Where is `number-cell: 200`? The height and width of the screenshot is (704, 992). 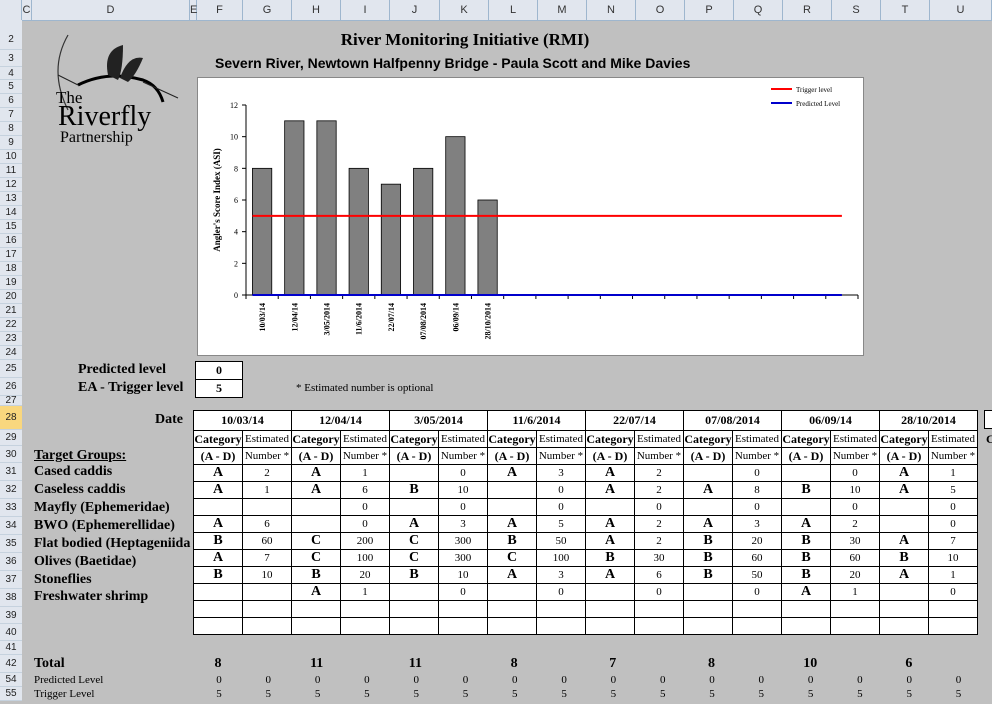
number-cell: 200 is located at coordinates (365, 541).